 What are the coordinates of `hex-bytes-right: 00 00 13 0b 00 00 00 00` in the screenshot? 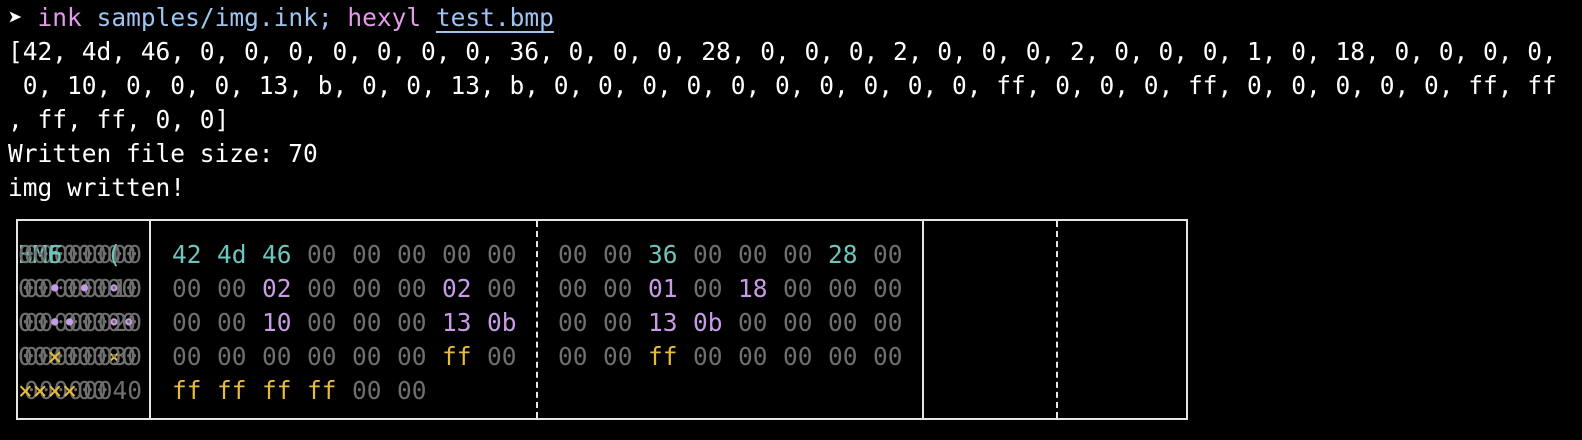 It's located at (738, 323).